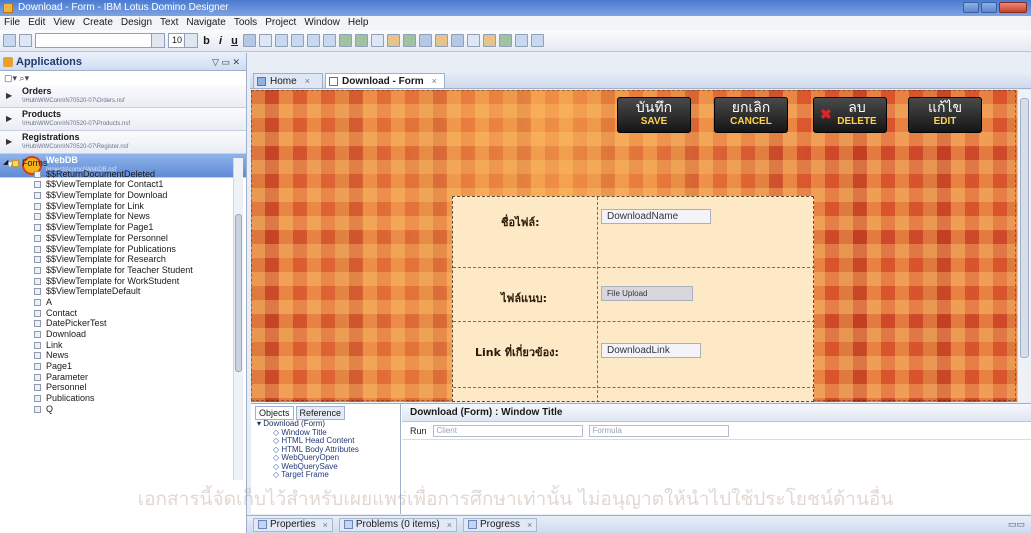  What do you see at coordinates (116, 345) in the screenshot?
I see `tree-item-form: Link` at bounding box center [116, 345].